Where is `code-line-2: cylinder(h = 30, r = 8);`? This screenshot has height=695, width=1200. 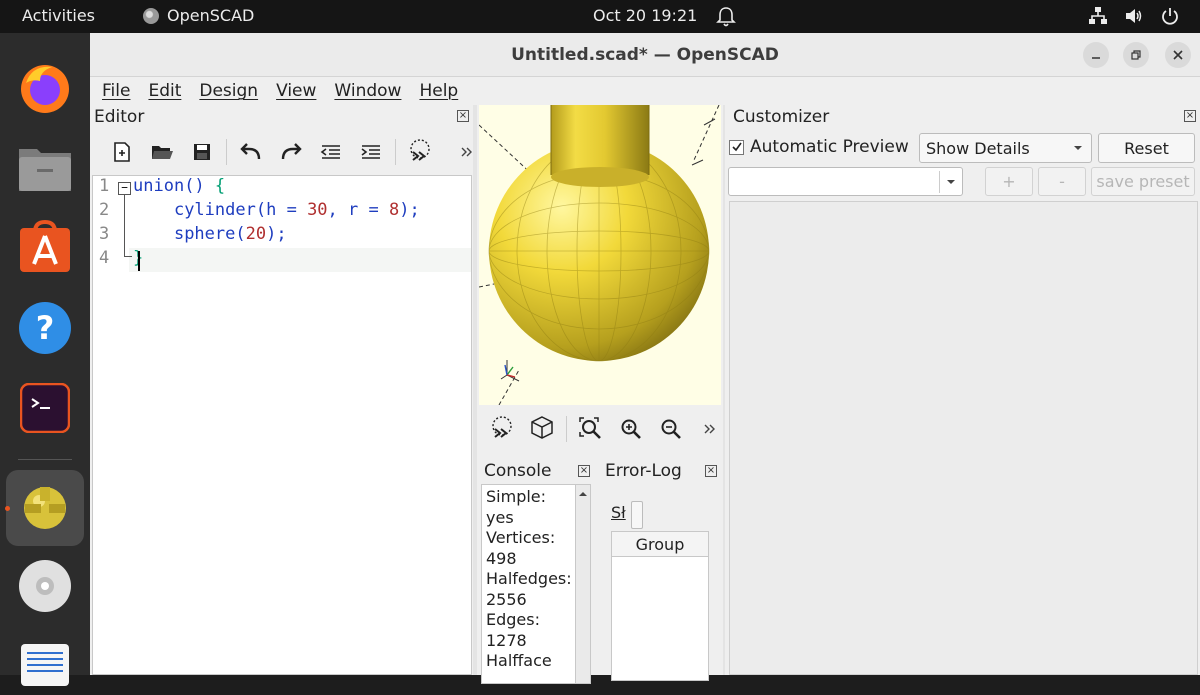
code-line-2: cylinder(h = 30, r = 8); is located at coordinates (296, 210).